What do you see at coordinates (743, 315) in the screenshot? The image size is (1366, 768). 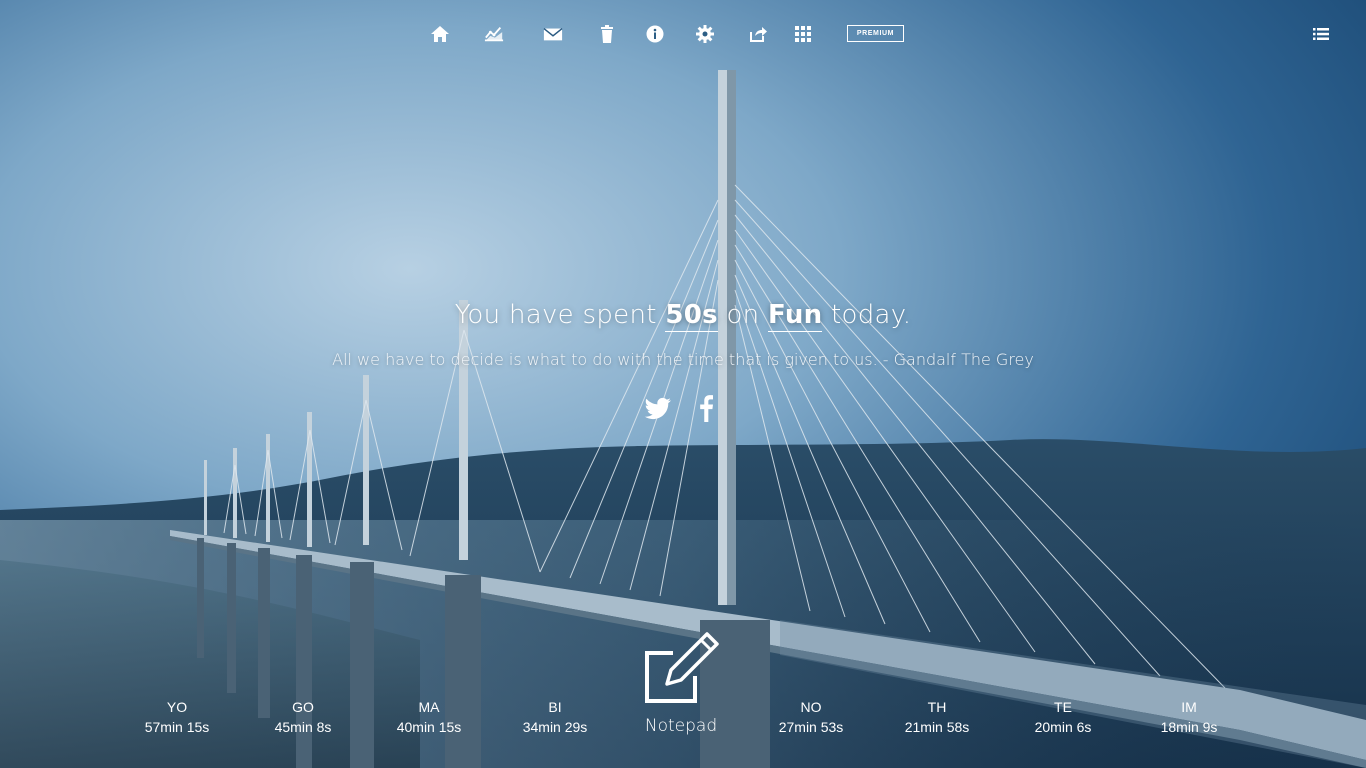 I see `headline-connector: on` at bounding box center [743, 315].